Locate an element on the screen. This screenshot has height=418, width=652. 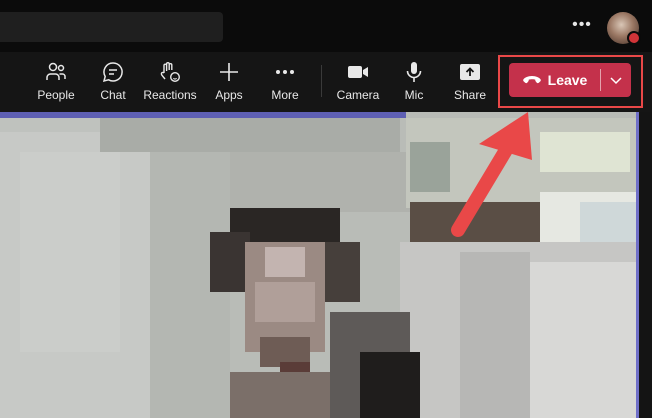
avatar is located at coordinates (624, 28).